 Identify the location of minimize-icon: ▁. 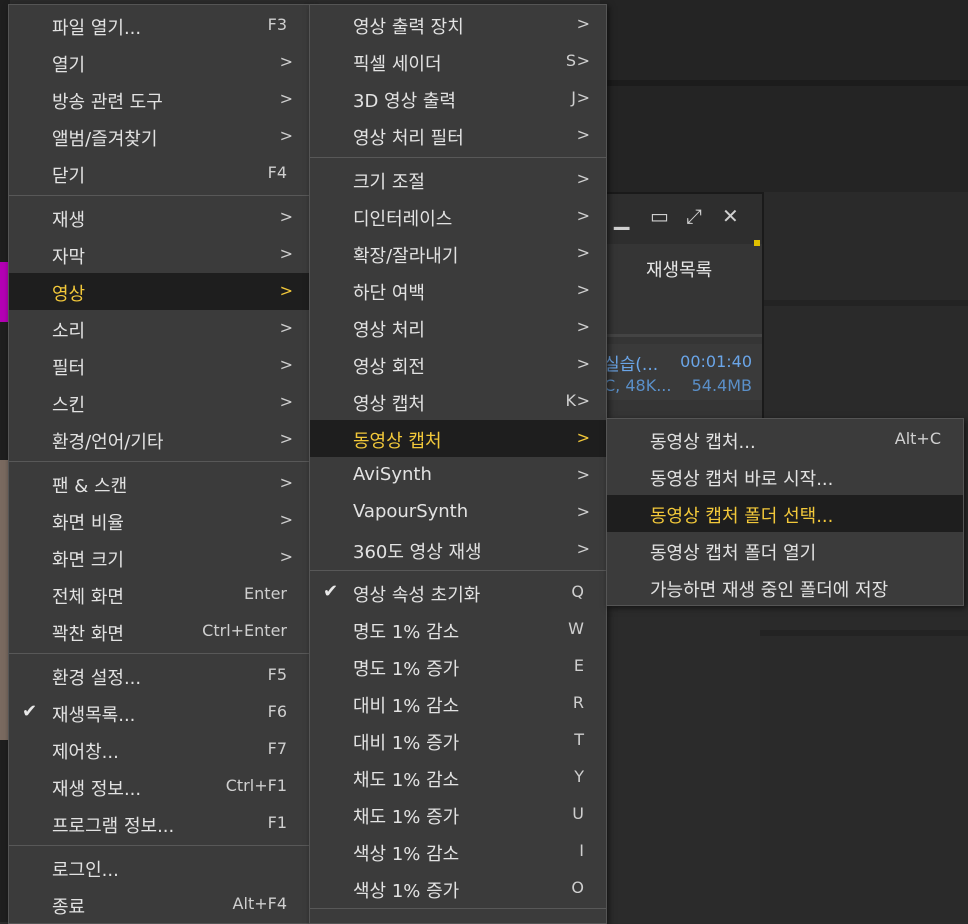
(621, 218).